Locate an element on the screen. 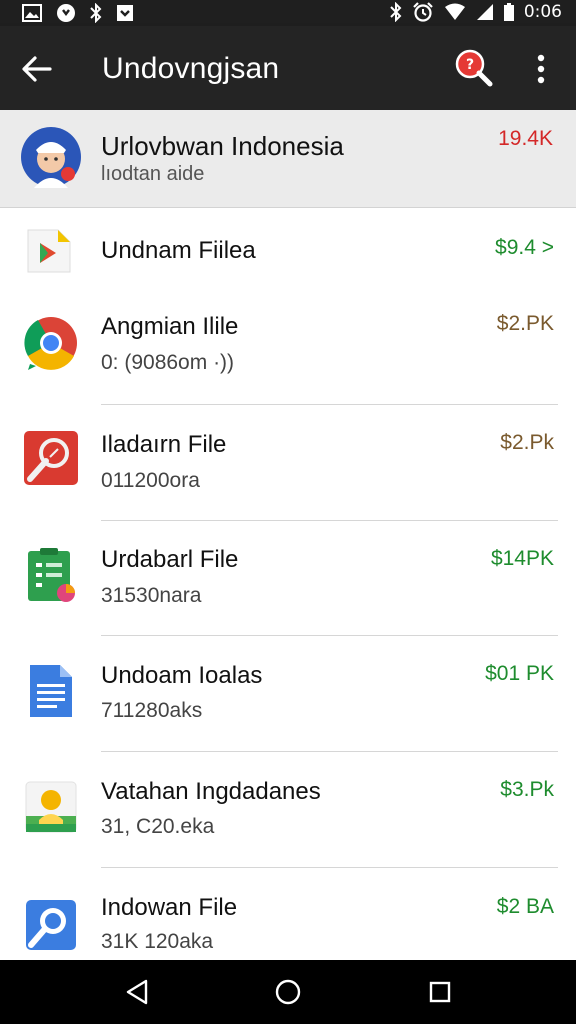  status-time: 0:06 is located at coordinates (542, 12).